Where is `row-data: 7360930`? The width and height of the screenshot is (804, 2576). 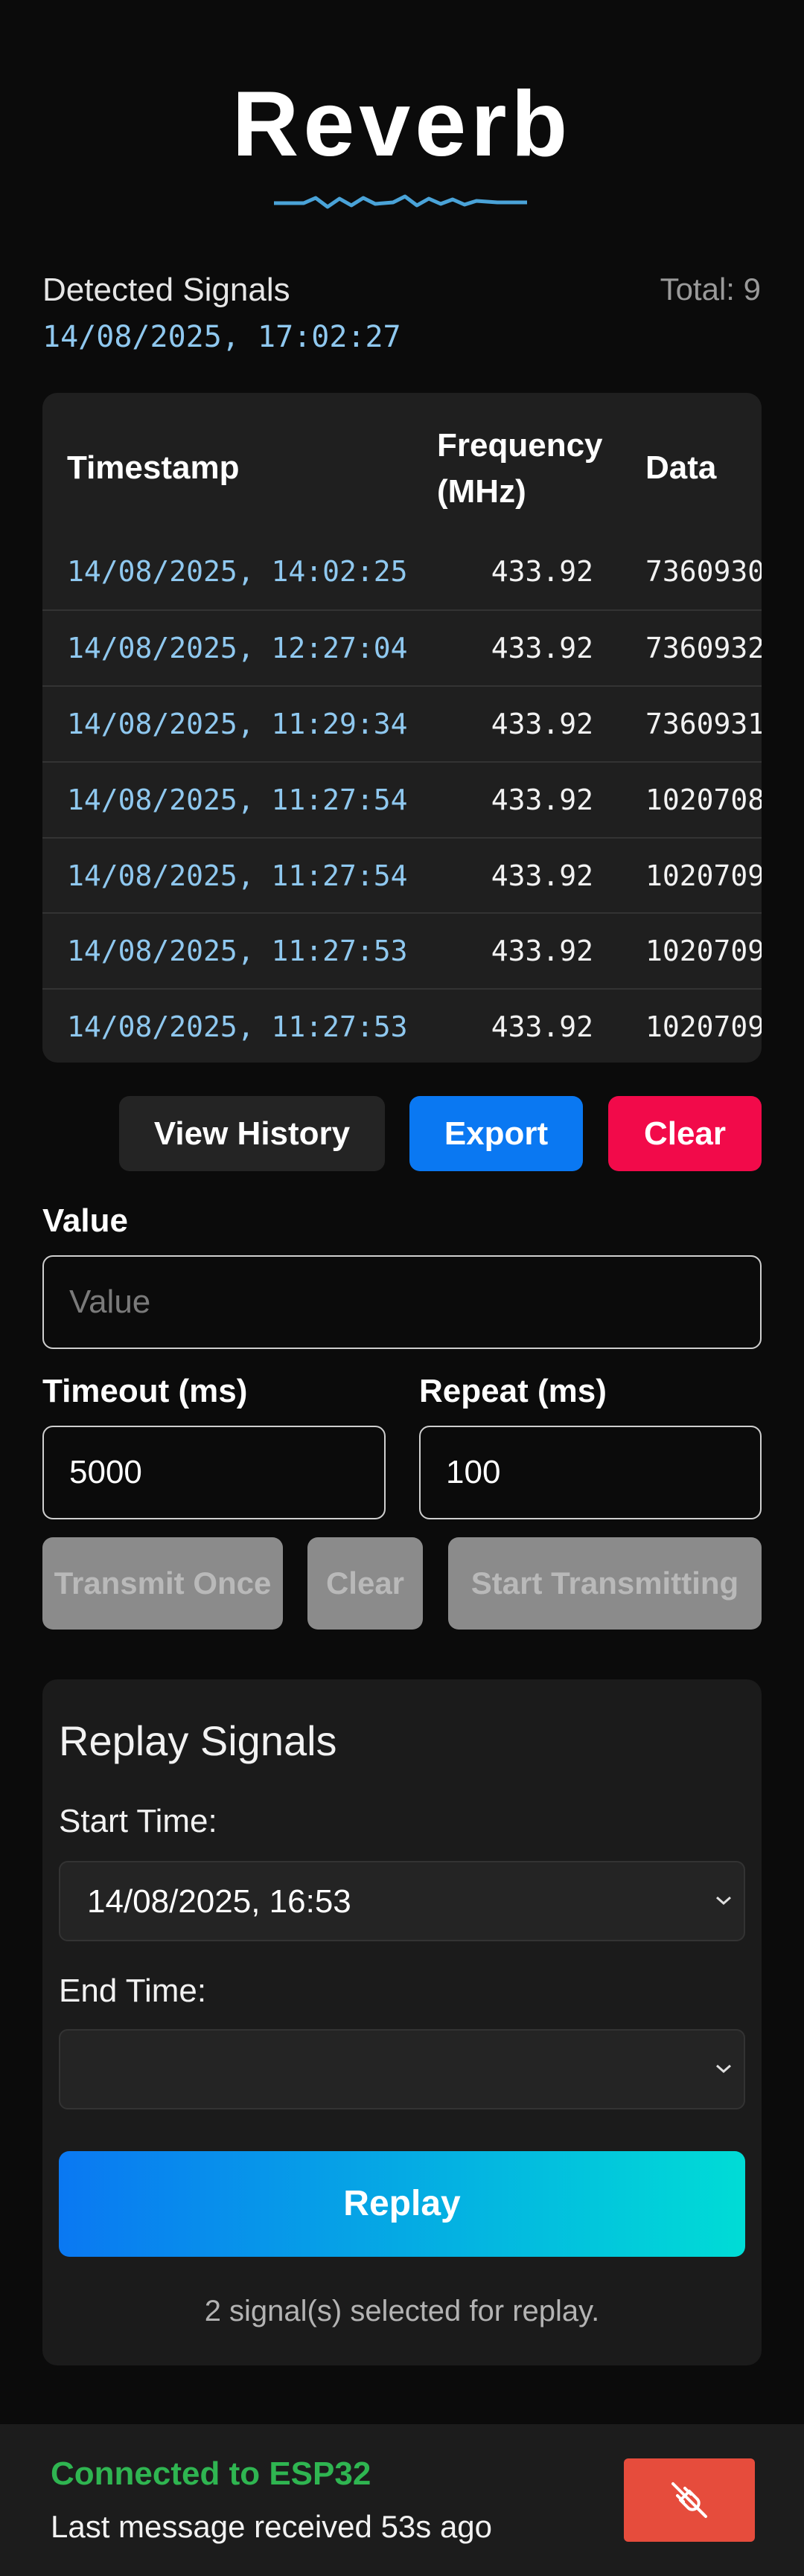
row-data: 7360930 is located at coordinates (704, 571).